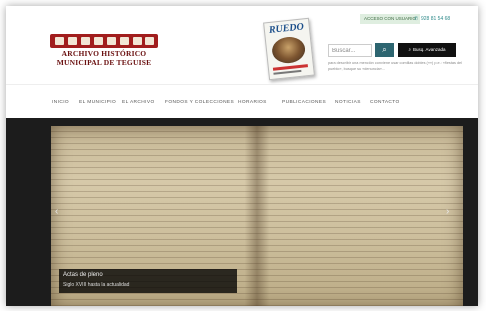  I want to click on chevron-left-icon: ‹, so click(56, 211).